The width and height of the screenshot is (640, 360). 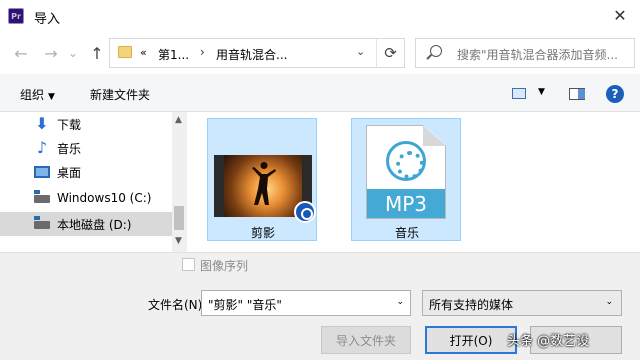 What do you see at coordinates (406, 161) in the screenshot?
I see `audio-reel-icon` at bounding box center [406, 161].